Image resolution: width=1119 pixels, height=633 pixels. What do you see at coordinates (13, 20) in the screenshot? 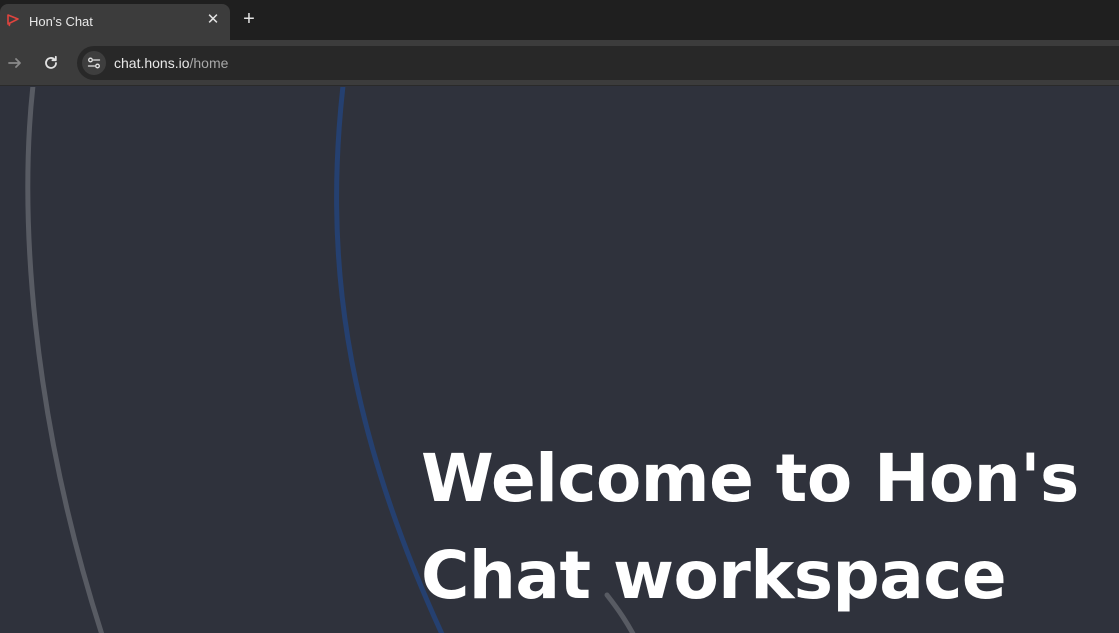
I see `chat-logo-icon` at bounding box center [13, 20].